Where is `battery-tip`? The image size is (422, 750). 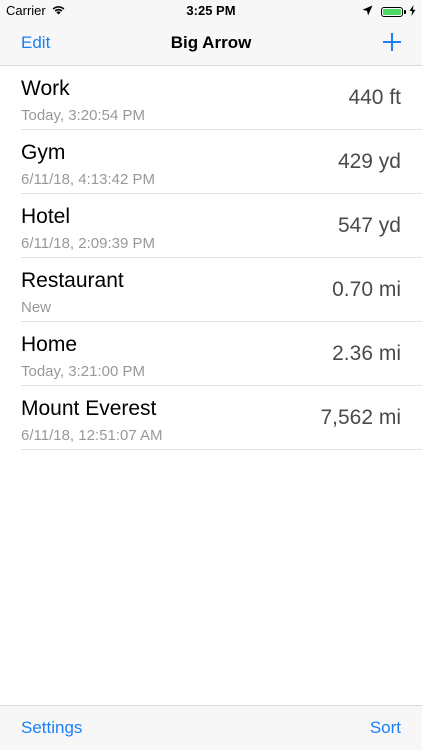
battery-tip is located at coordinates (405, 11).